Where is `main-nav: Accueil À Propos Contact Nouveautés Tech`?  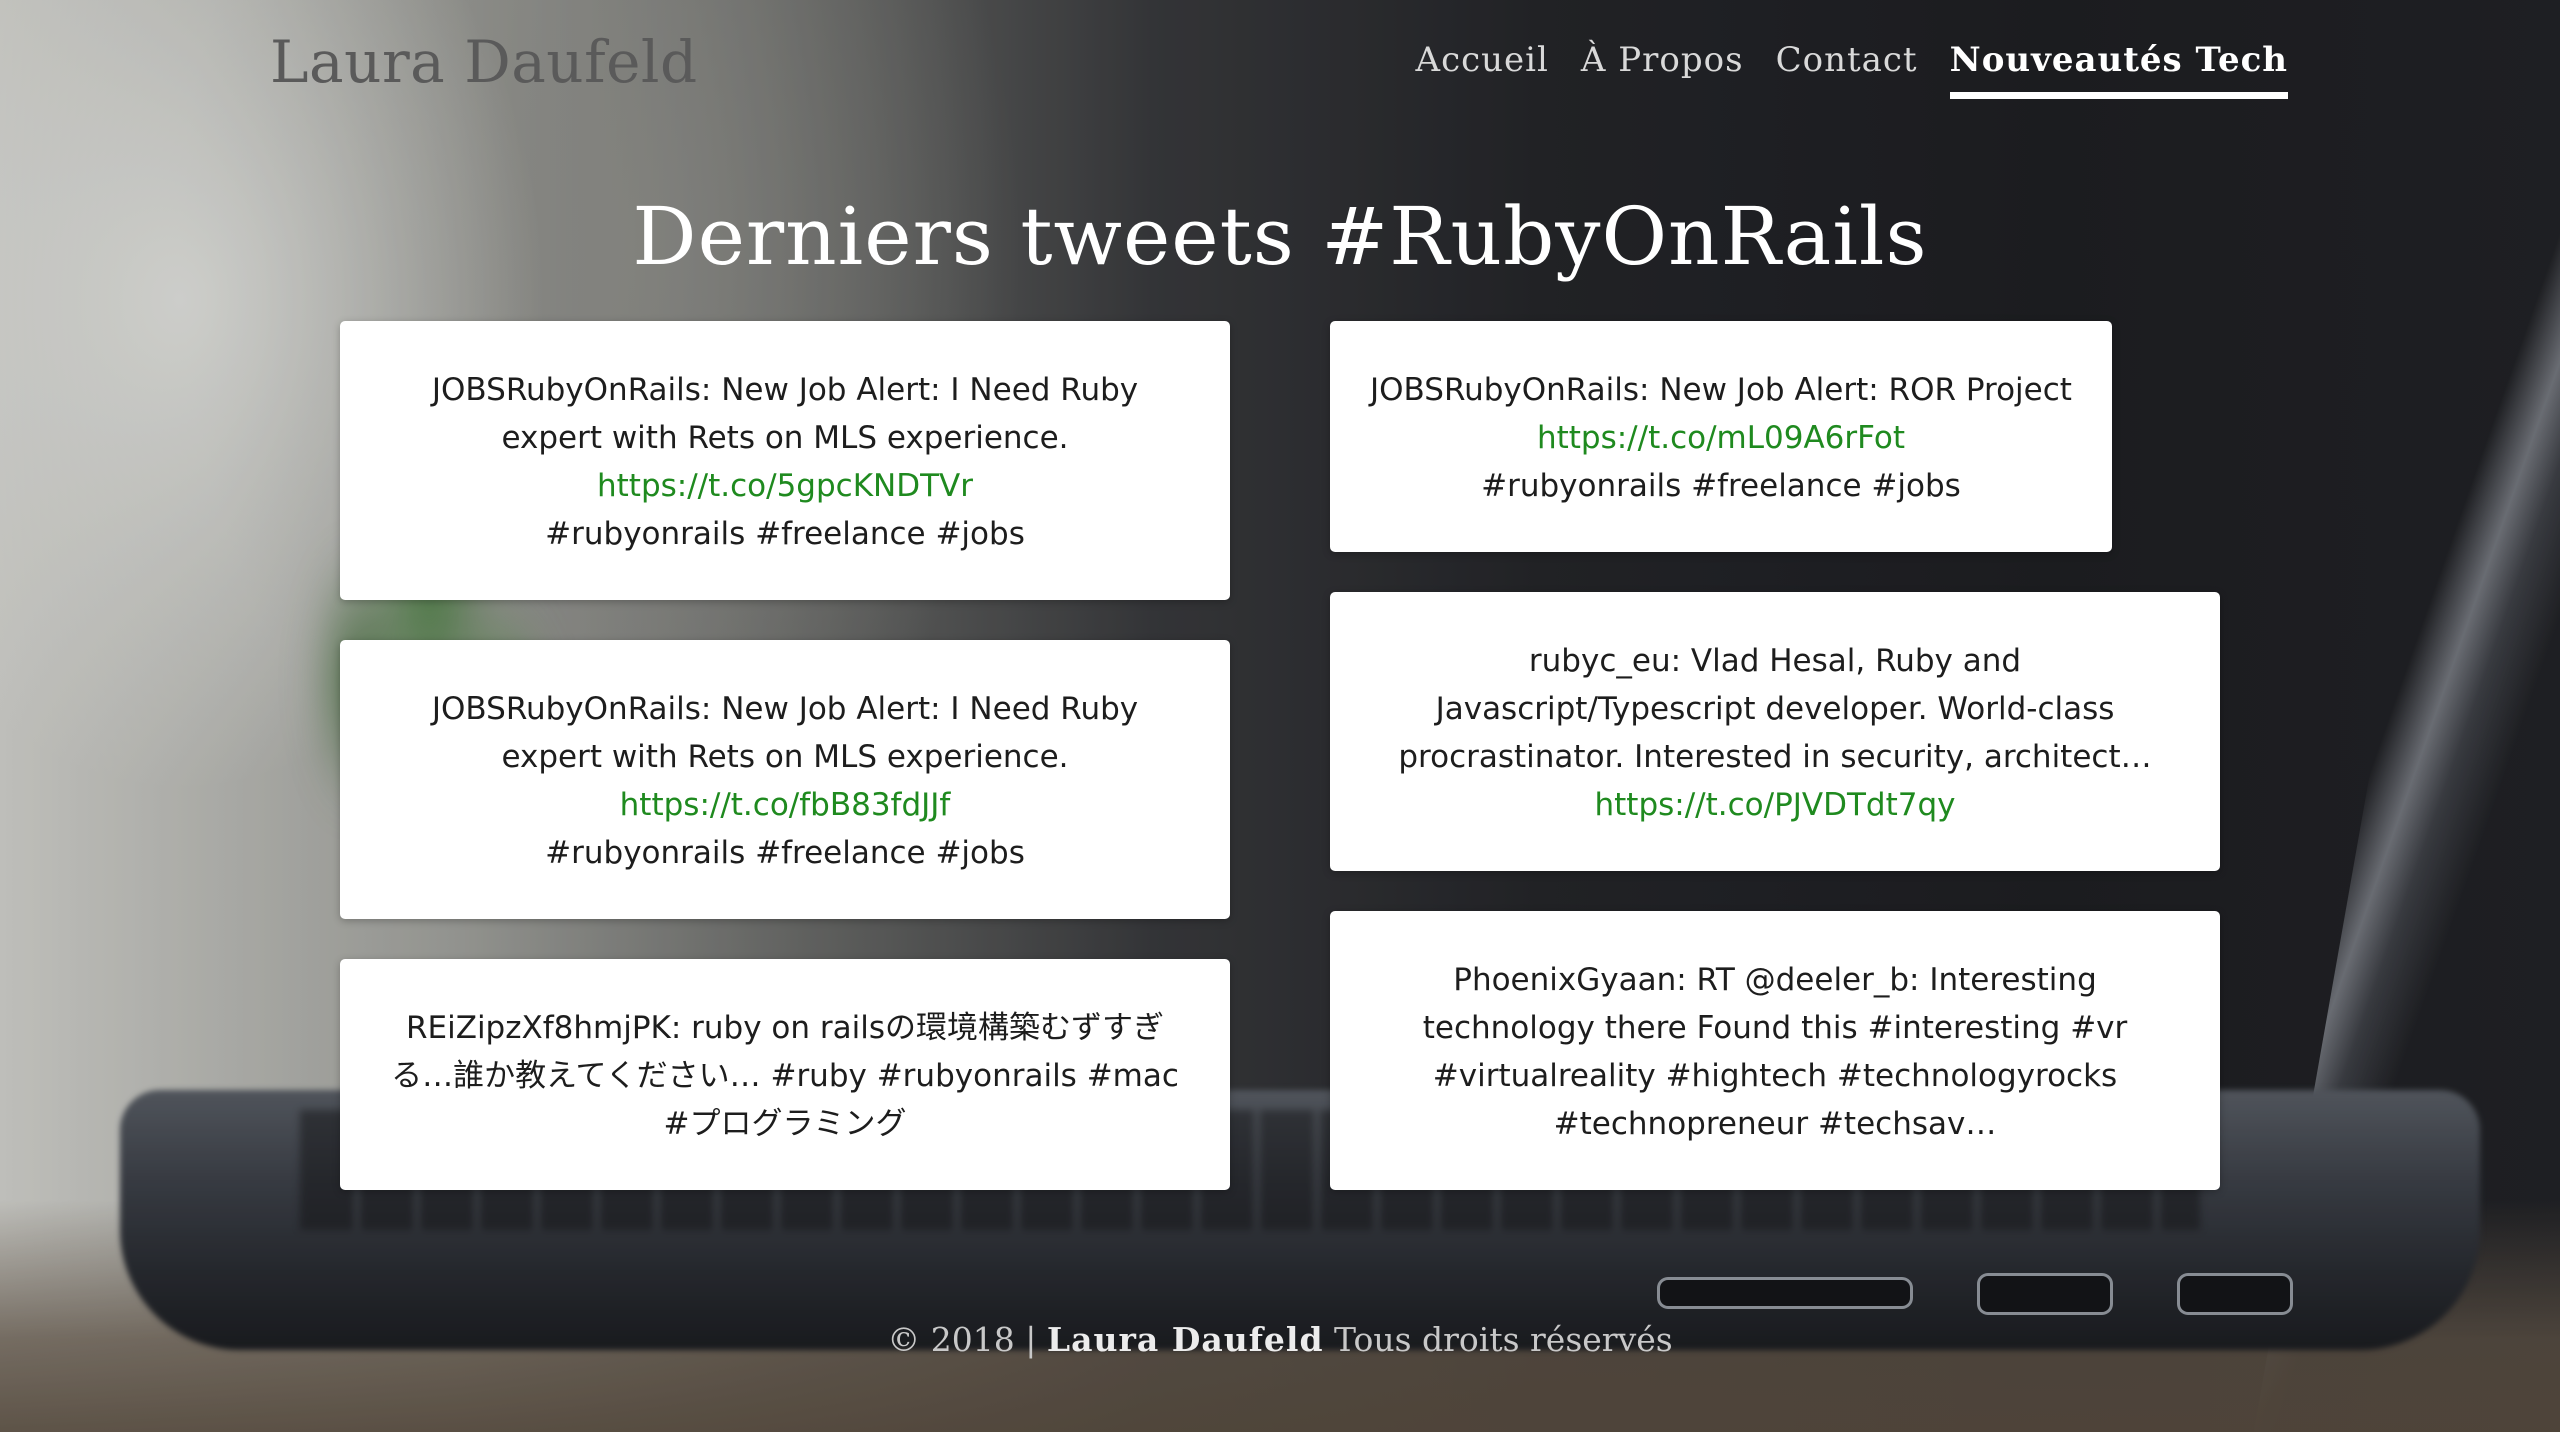
main-nav: Accueil À Propos Contact Nouveautés Tech is located at coordinates (1852, 69).